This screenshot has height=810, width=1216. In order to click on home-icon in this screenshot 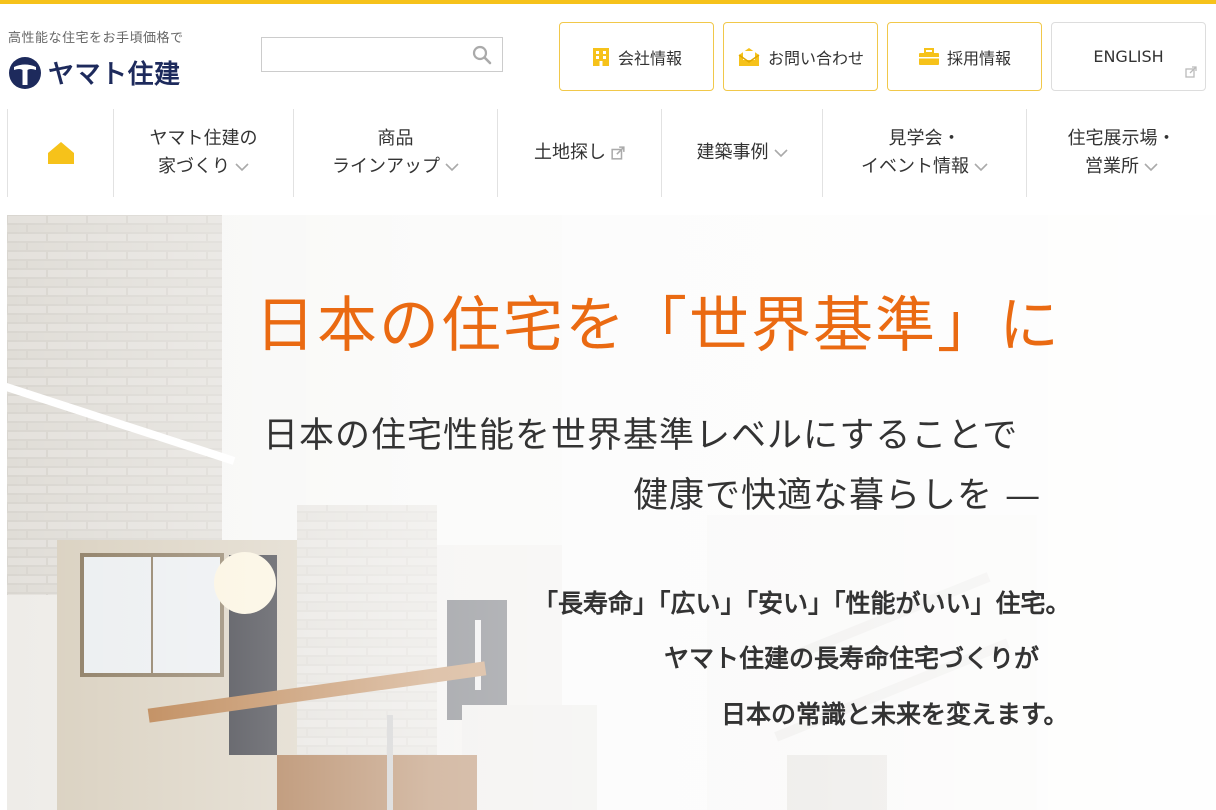, I will do `click(60, 153)`.